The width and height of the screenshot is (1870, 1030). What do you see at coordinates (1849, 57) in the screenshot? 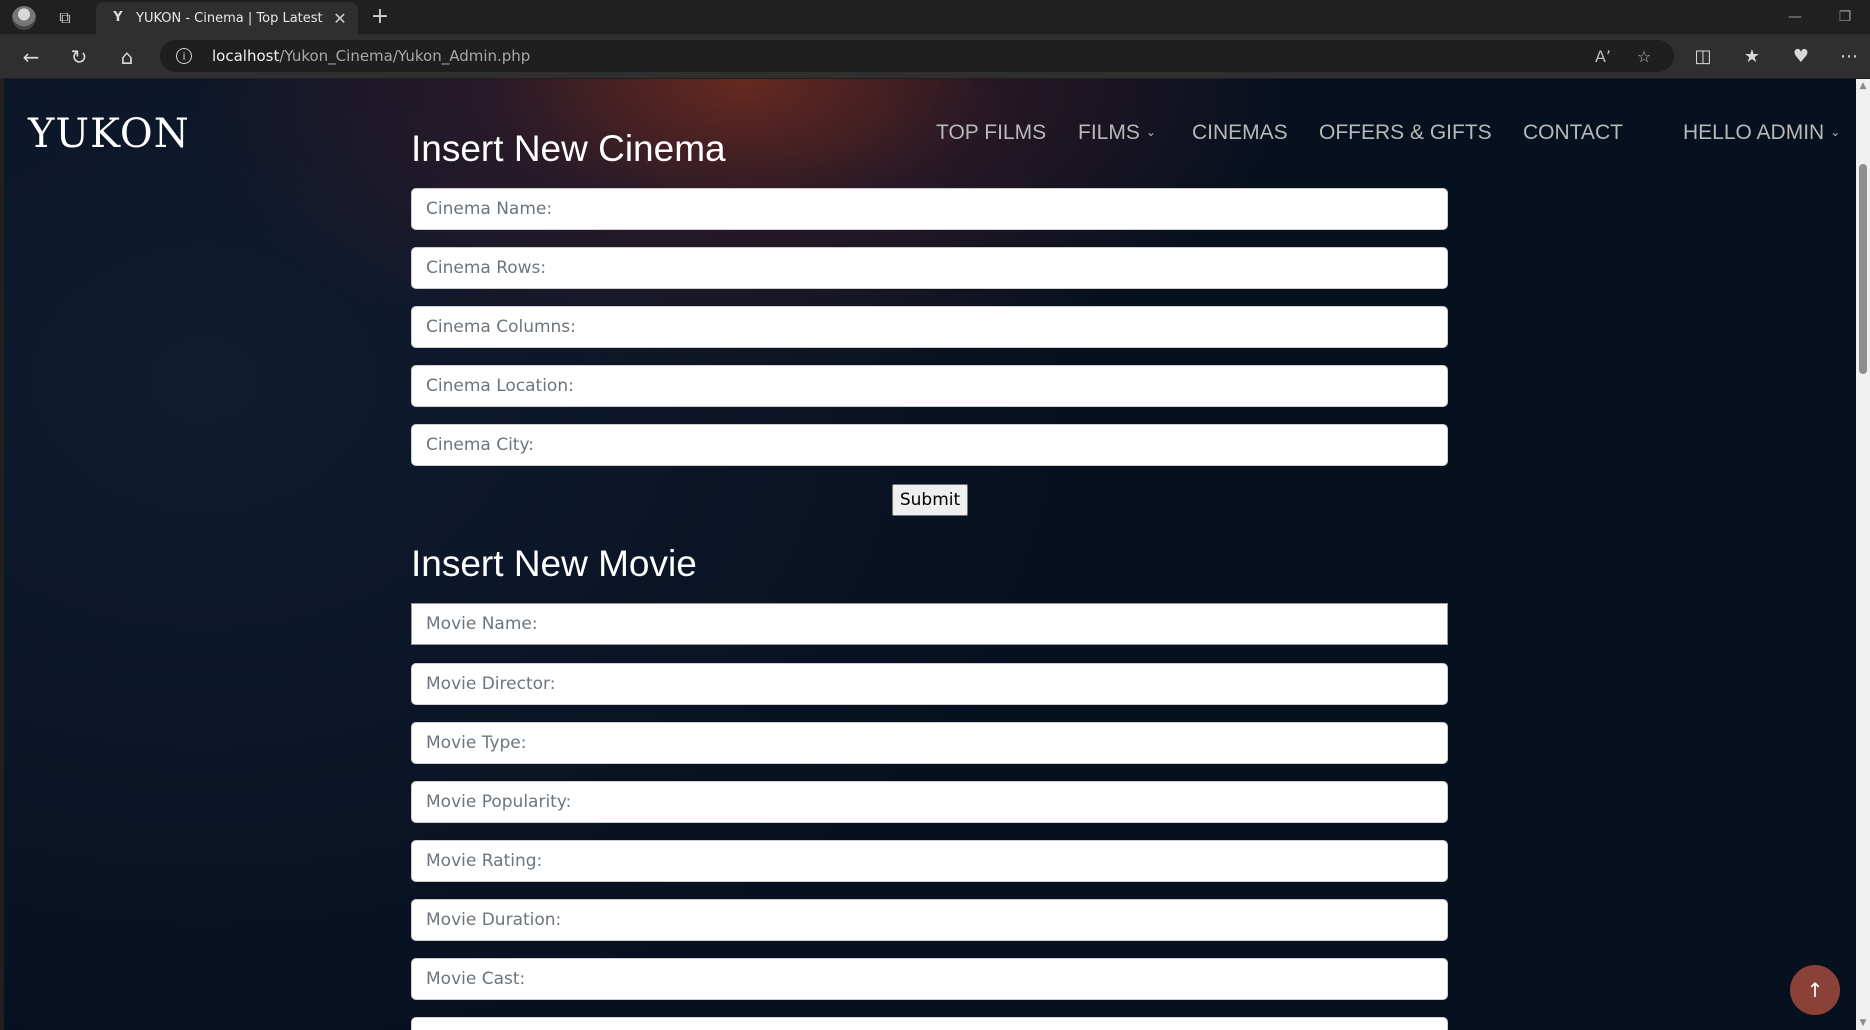
I see `more-menu-icon: ⋯` at bounding box center [1849, 57].